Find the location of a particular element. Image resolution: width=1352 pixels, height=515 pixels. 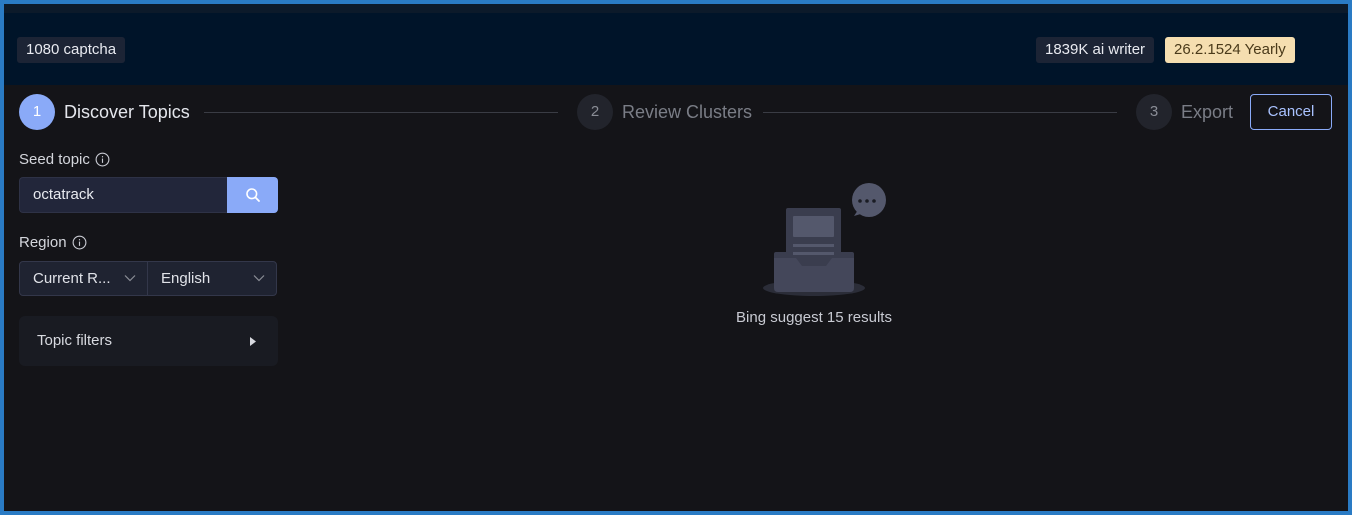

ai-writer-credits-chip: 1839K ai writer is located at coordinates (1095, 50).